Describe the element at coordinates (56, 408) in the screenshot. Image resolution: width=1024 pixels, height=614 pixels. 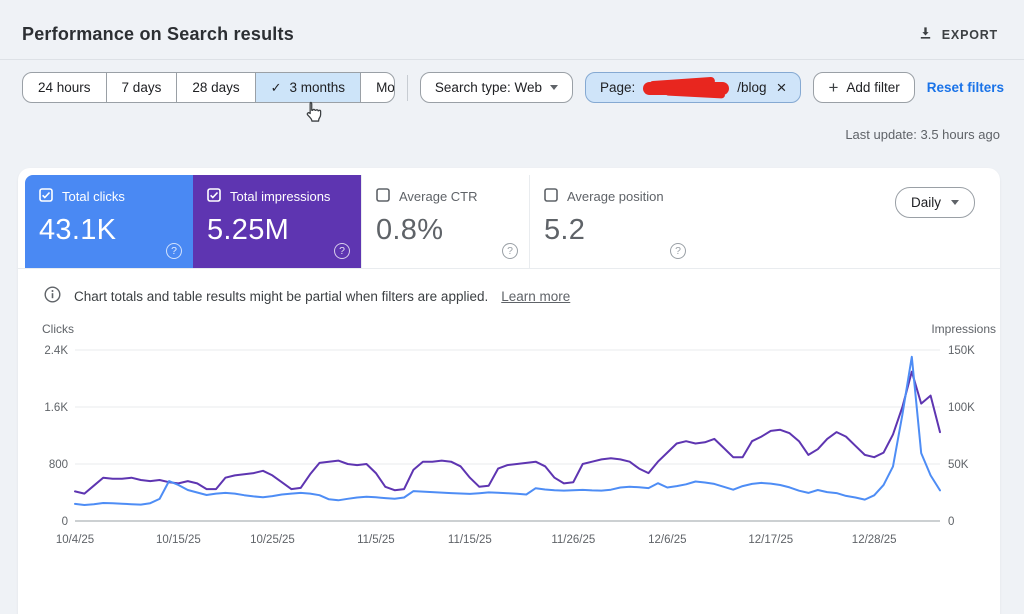
I see `svg-text: 1.6K` at that location.